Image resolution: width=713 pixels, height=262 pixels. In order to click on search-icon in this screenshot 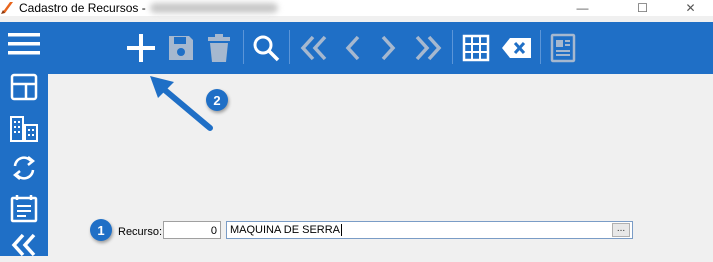, I will do `click(266, 48)`.